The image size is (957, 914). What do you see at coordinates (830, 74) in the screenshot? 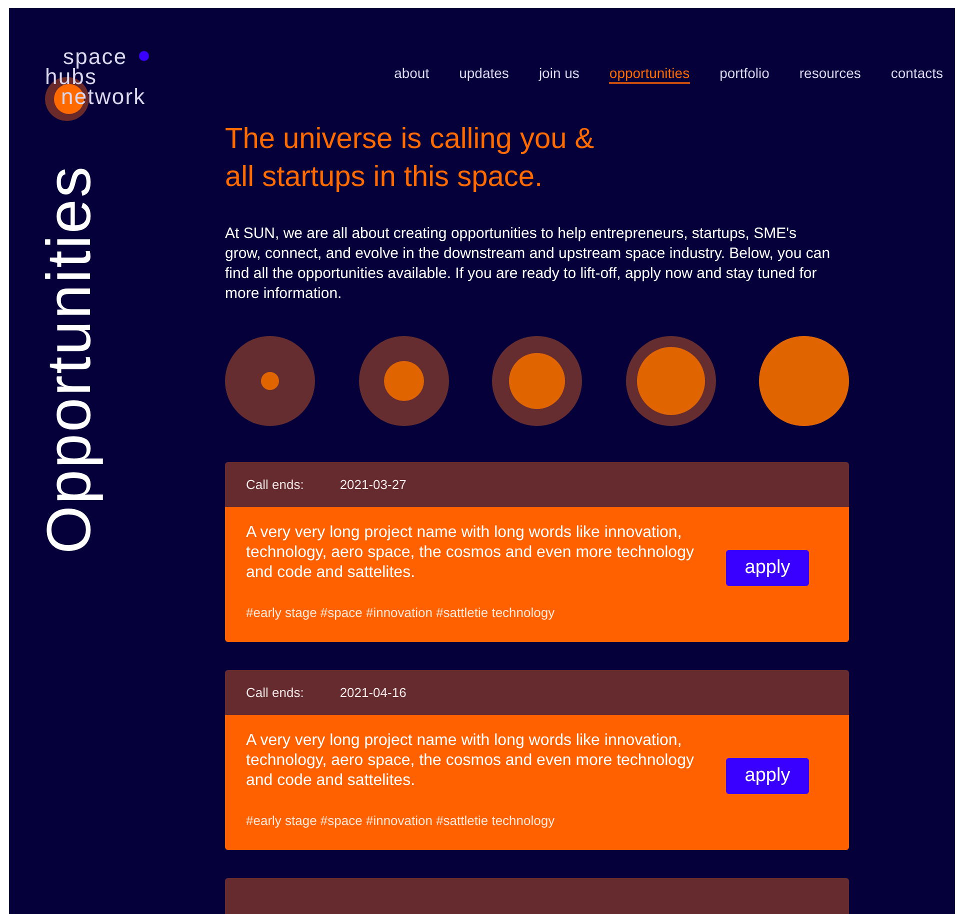
I see `nav-link: resources` at bounding box center [830, 74].